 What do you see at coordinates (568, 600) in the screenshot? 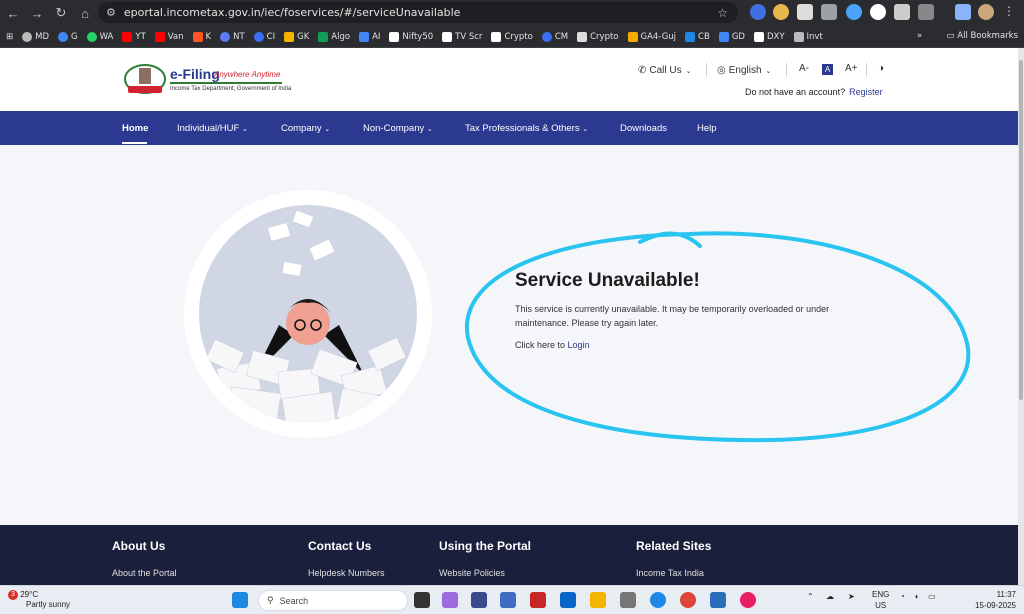
I see `outlook-icon` at bounding box center [568, 600].